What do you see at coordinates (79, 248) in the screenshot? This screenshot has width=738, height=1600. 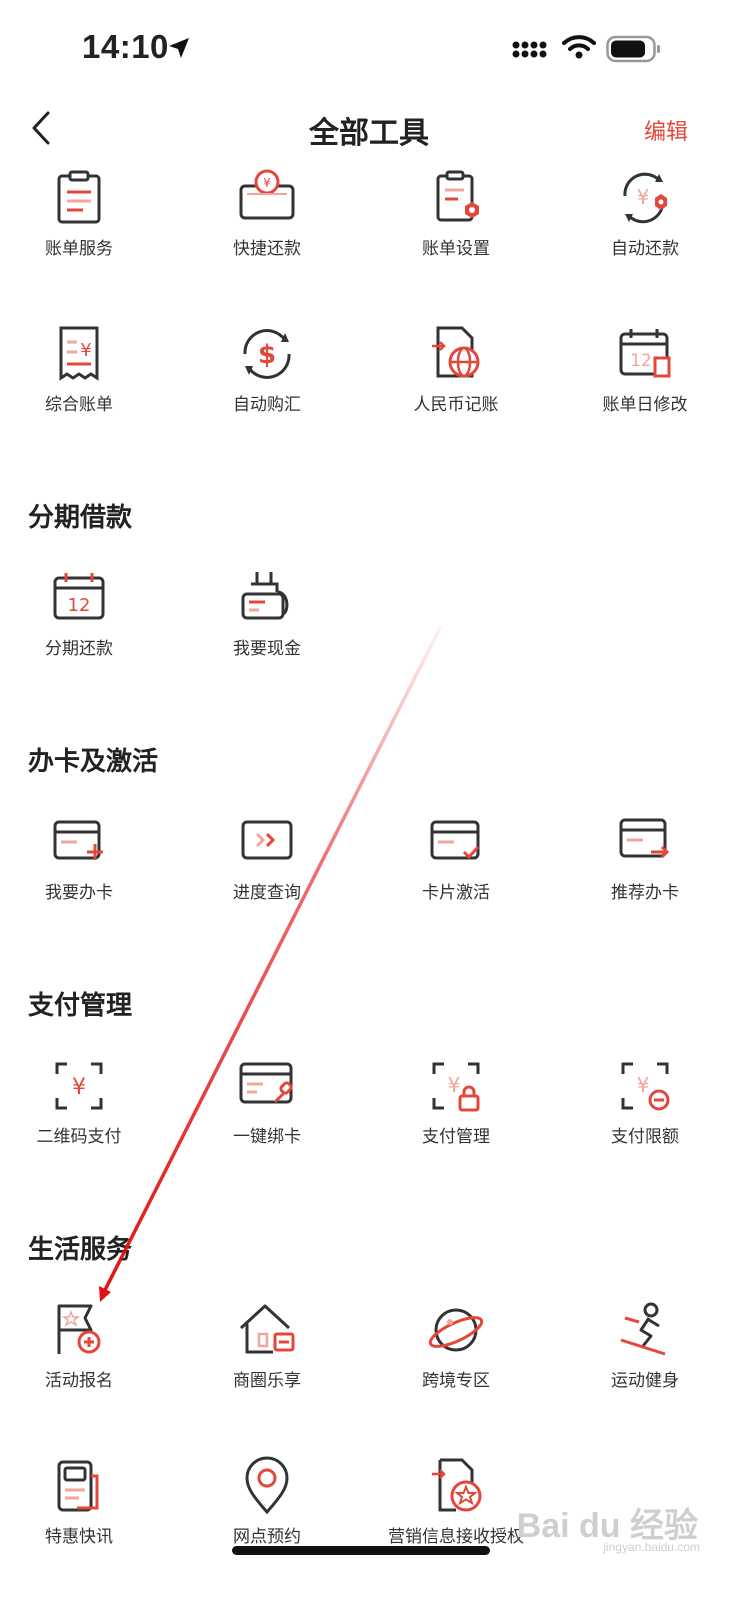 I see `tool-label: 账单服务` at bounding box center [79, 248].